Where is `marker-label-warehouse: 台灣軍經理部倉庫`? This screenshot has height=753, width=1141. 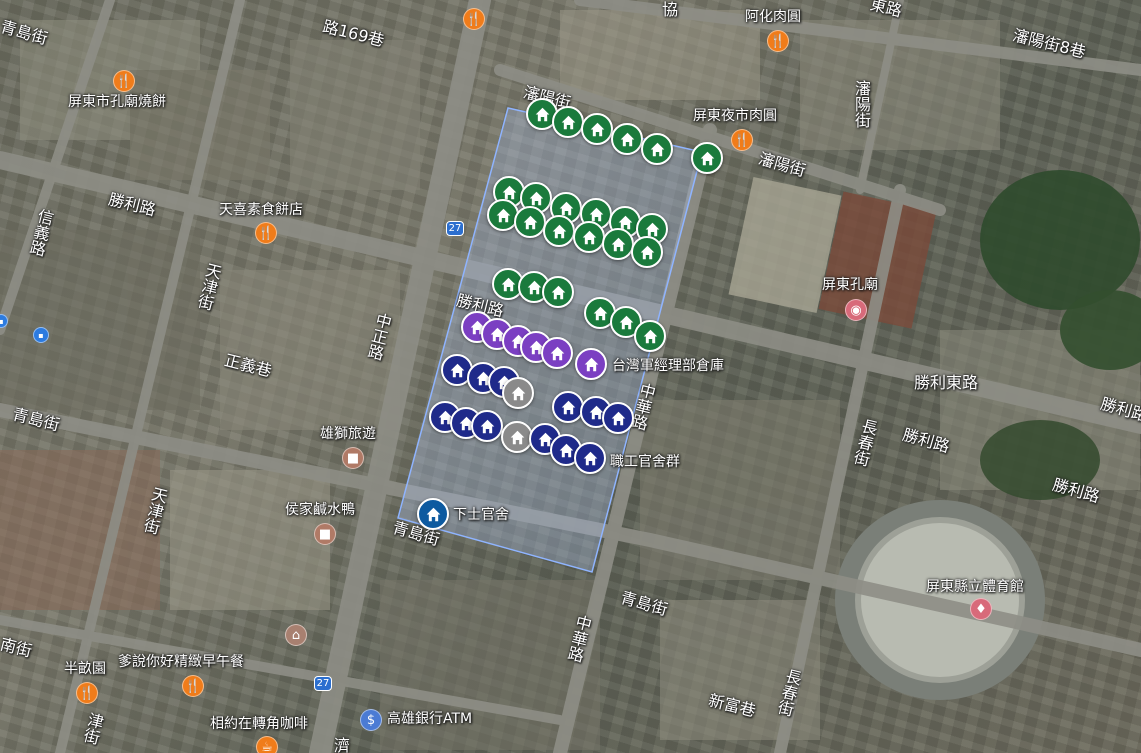
marker-label-warehouse: 台灣軍經理部倉庫 is located at coordinates (668, 366).